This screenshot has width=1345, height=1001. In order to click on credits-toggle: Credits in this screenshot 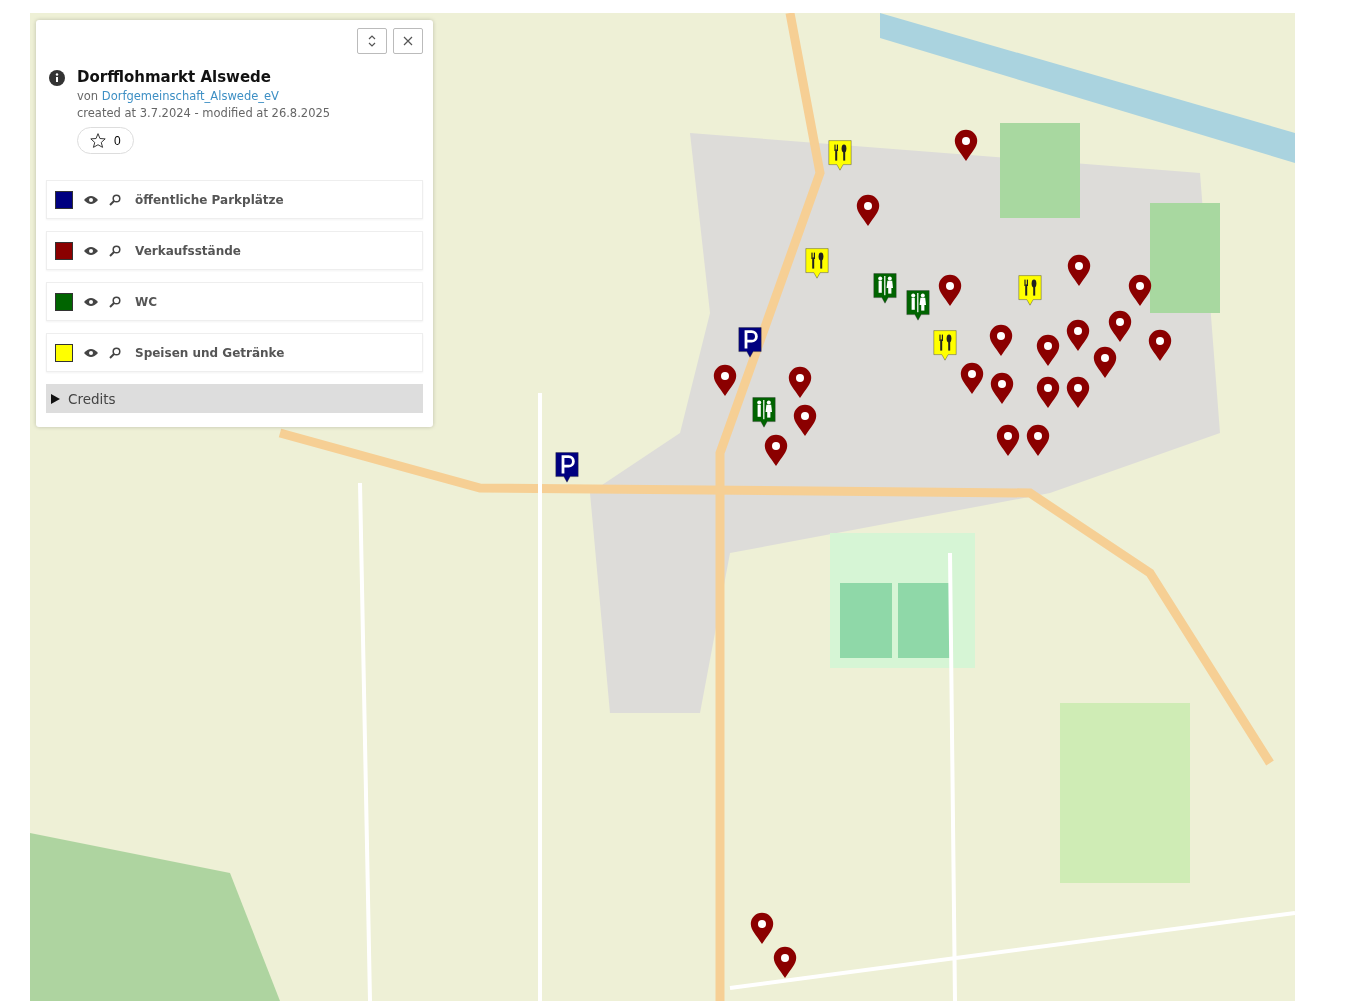, I will do `click(234, 398)`.